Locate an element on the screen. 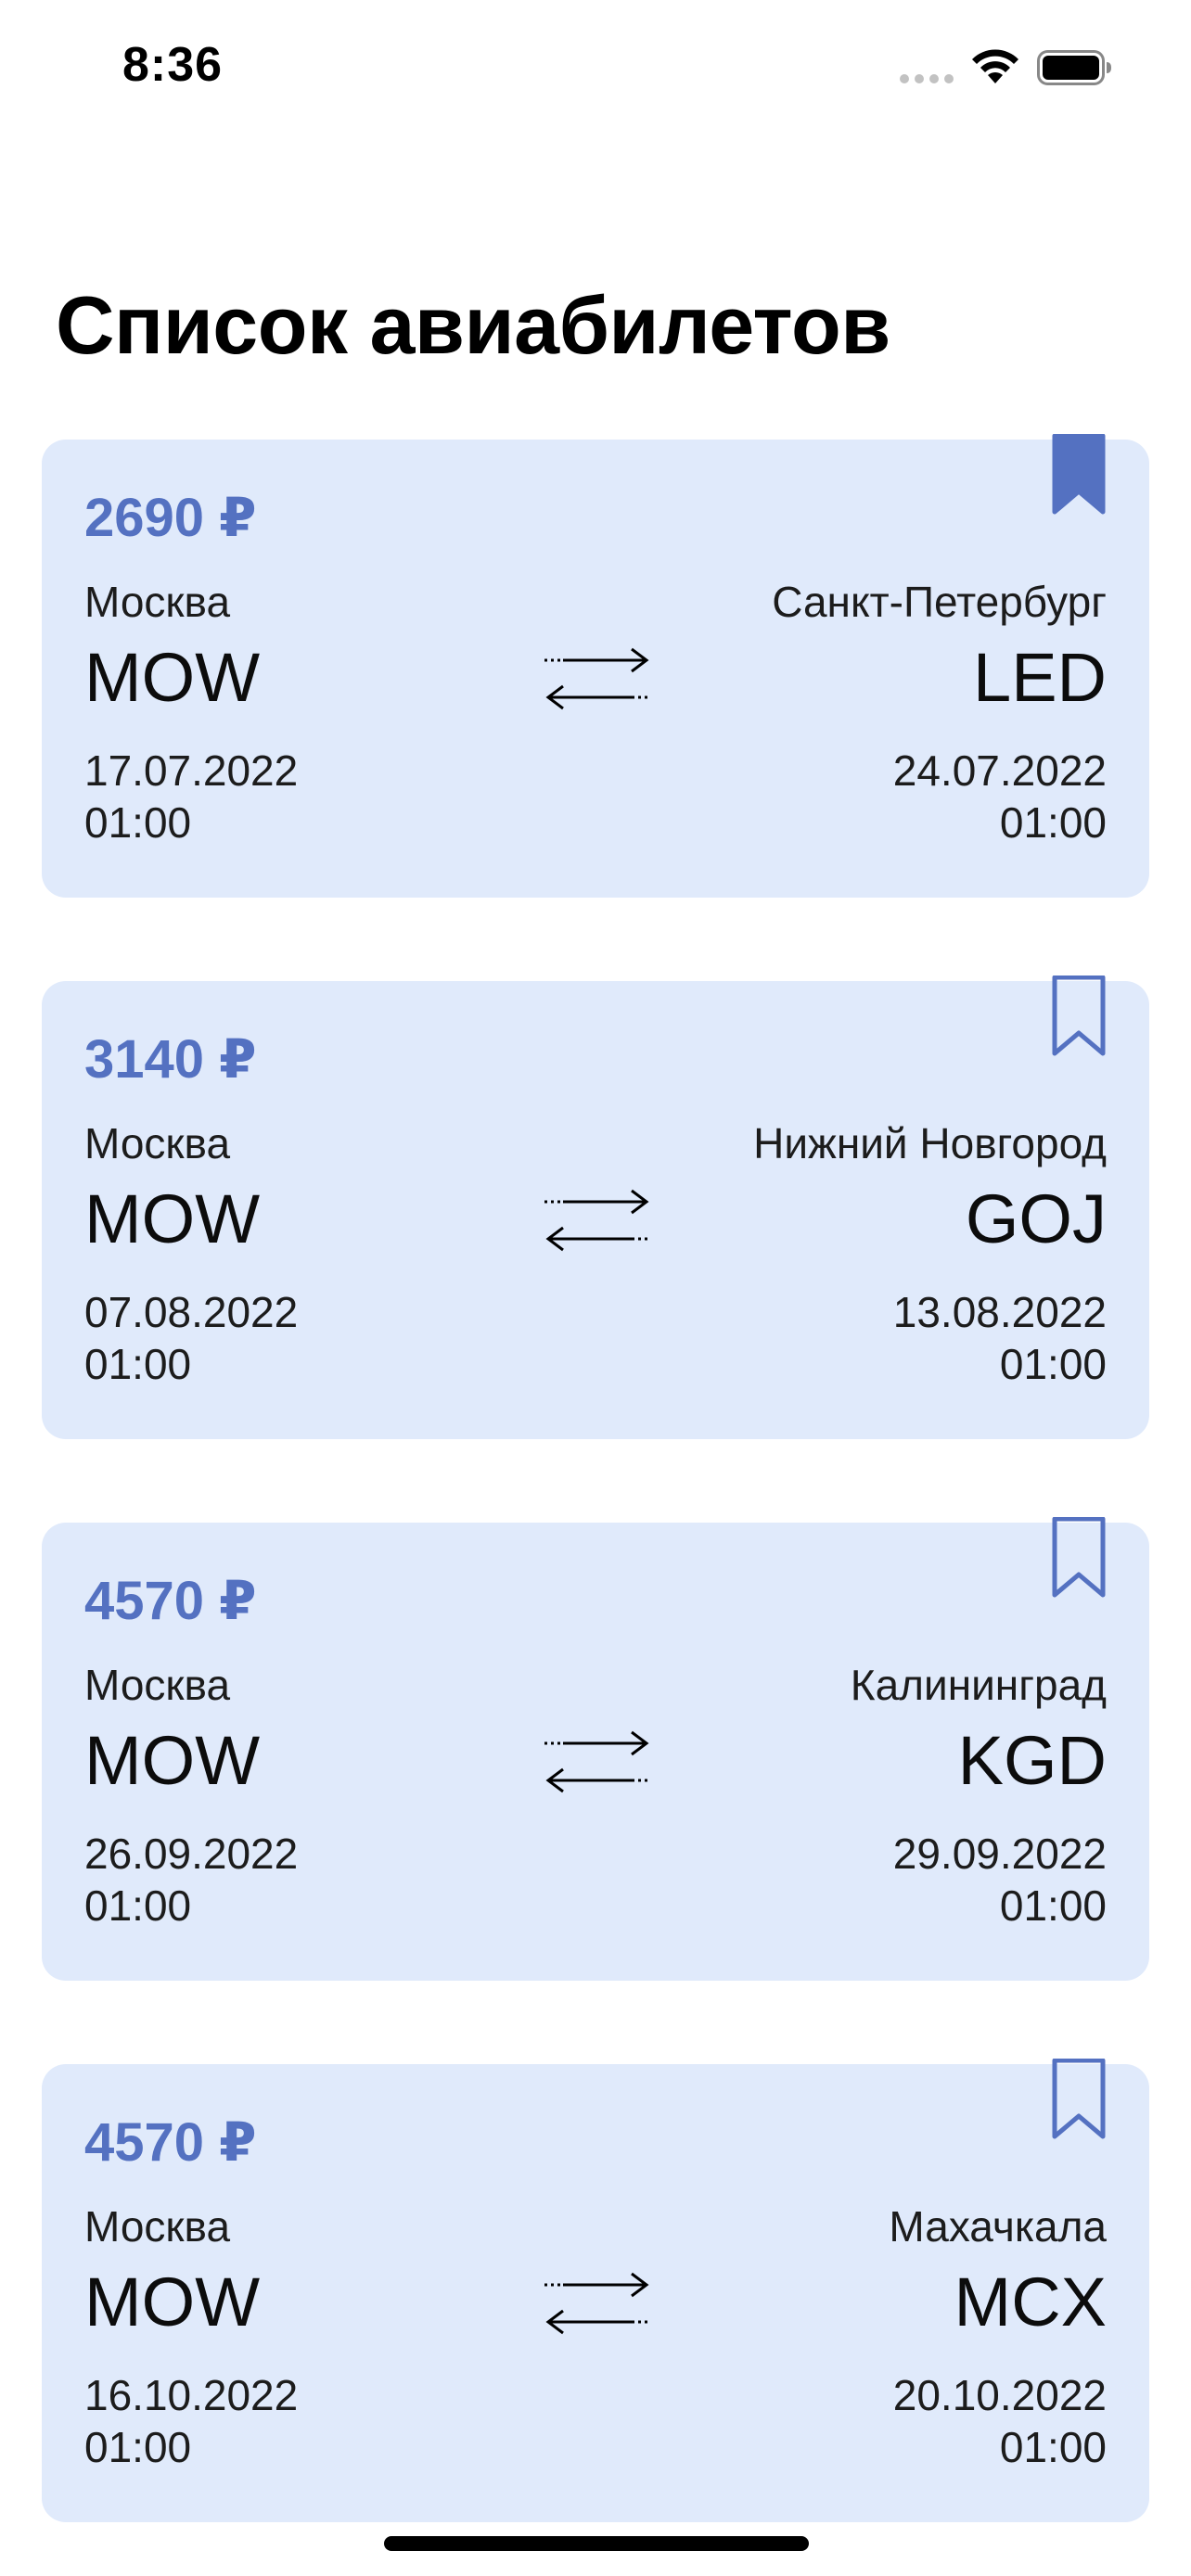  destination-code: MCX is located at coordinates (1030, 2302).